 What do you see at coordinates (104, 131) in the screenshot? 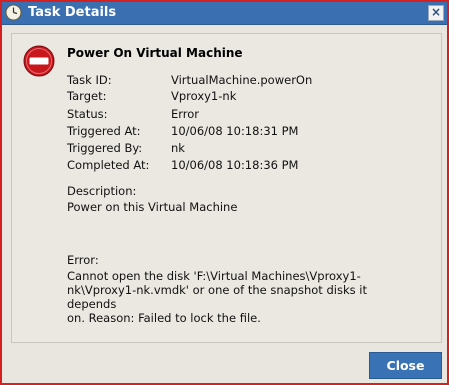
I see `triggered-at-label: Triggered At:` at bounding box center [104, 131].